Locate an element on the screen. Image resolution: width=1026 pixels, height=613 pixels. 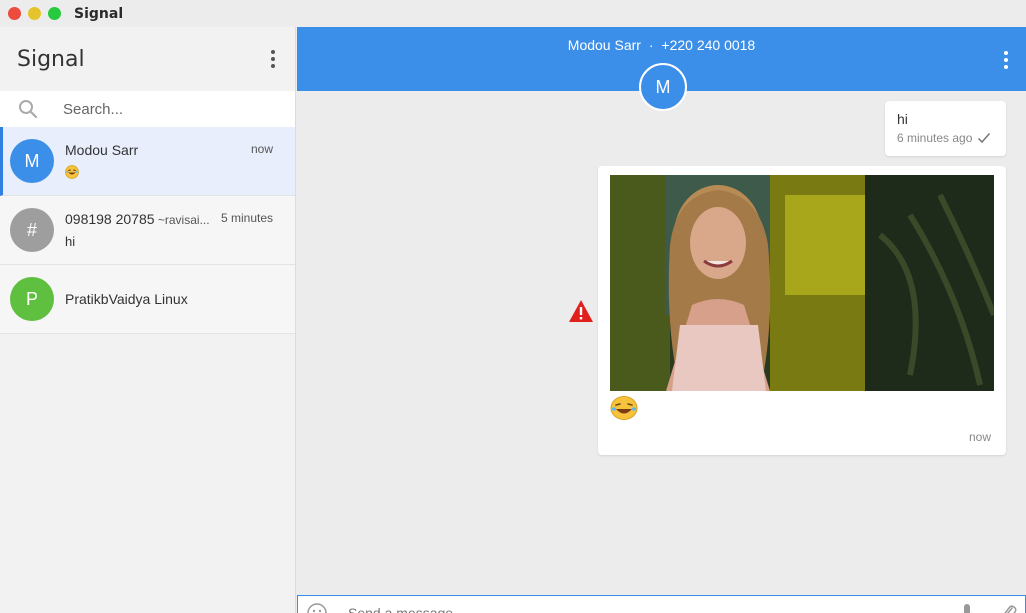
window-maximize-button is located at coordinates (54, 13).